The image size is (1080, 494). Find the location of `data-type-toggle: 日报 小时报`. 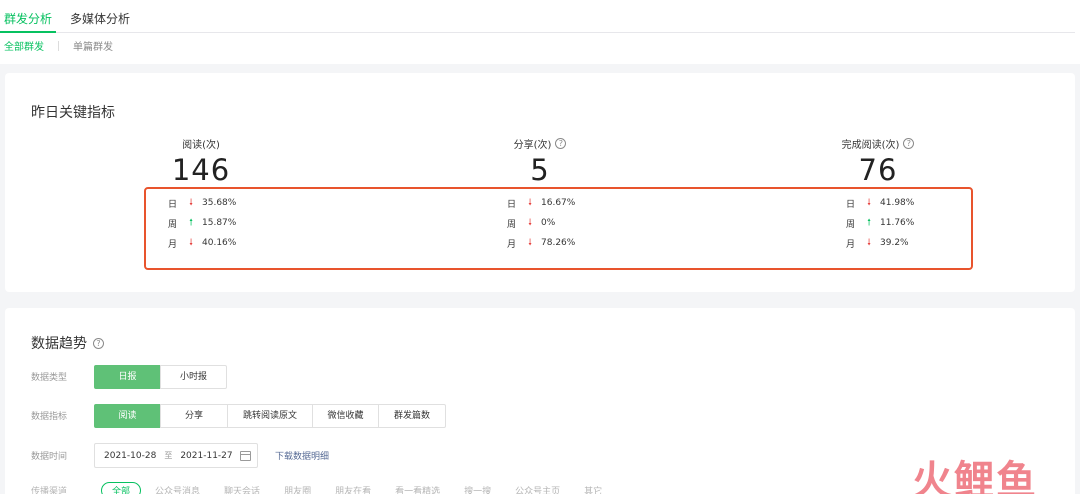

data-type-toggle: 日报 小时报 is located at coordinates (160, 377).